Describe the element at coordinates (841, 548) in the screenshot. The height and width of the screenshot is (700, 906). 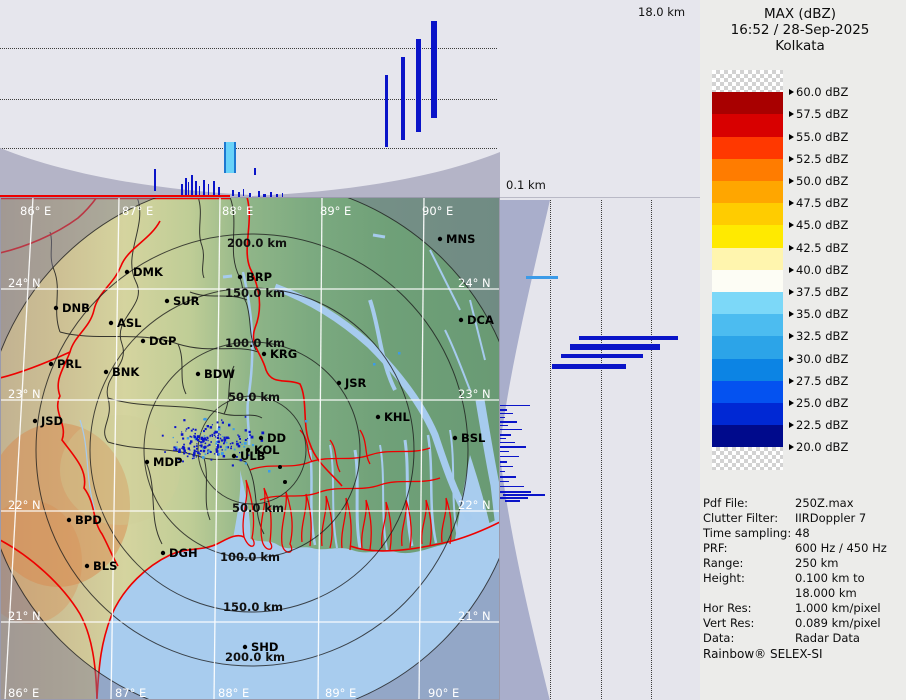
I see `metadata-value: 600 Hz / 450 Hz` at that location.